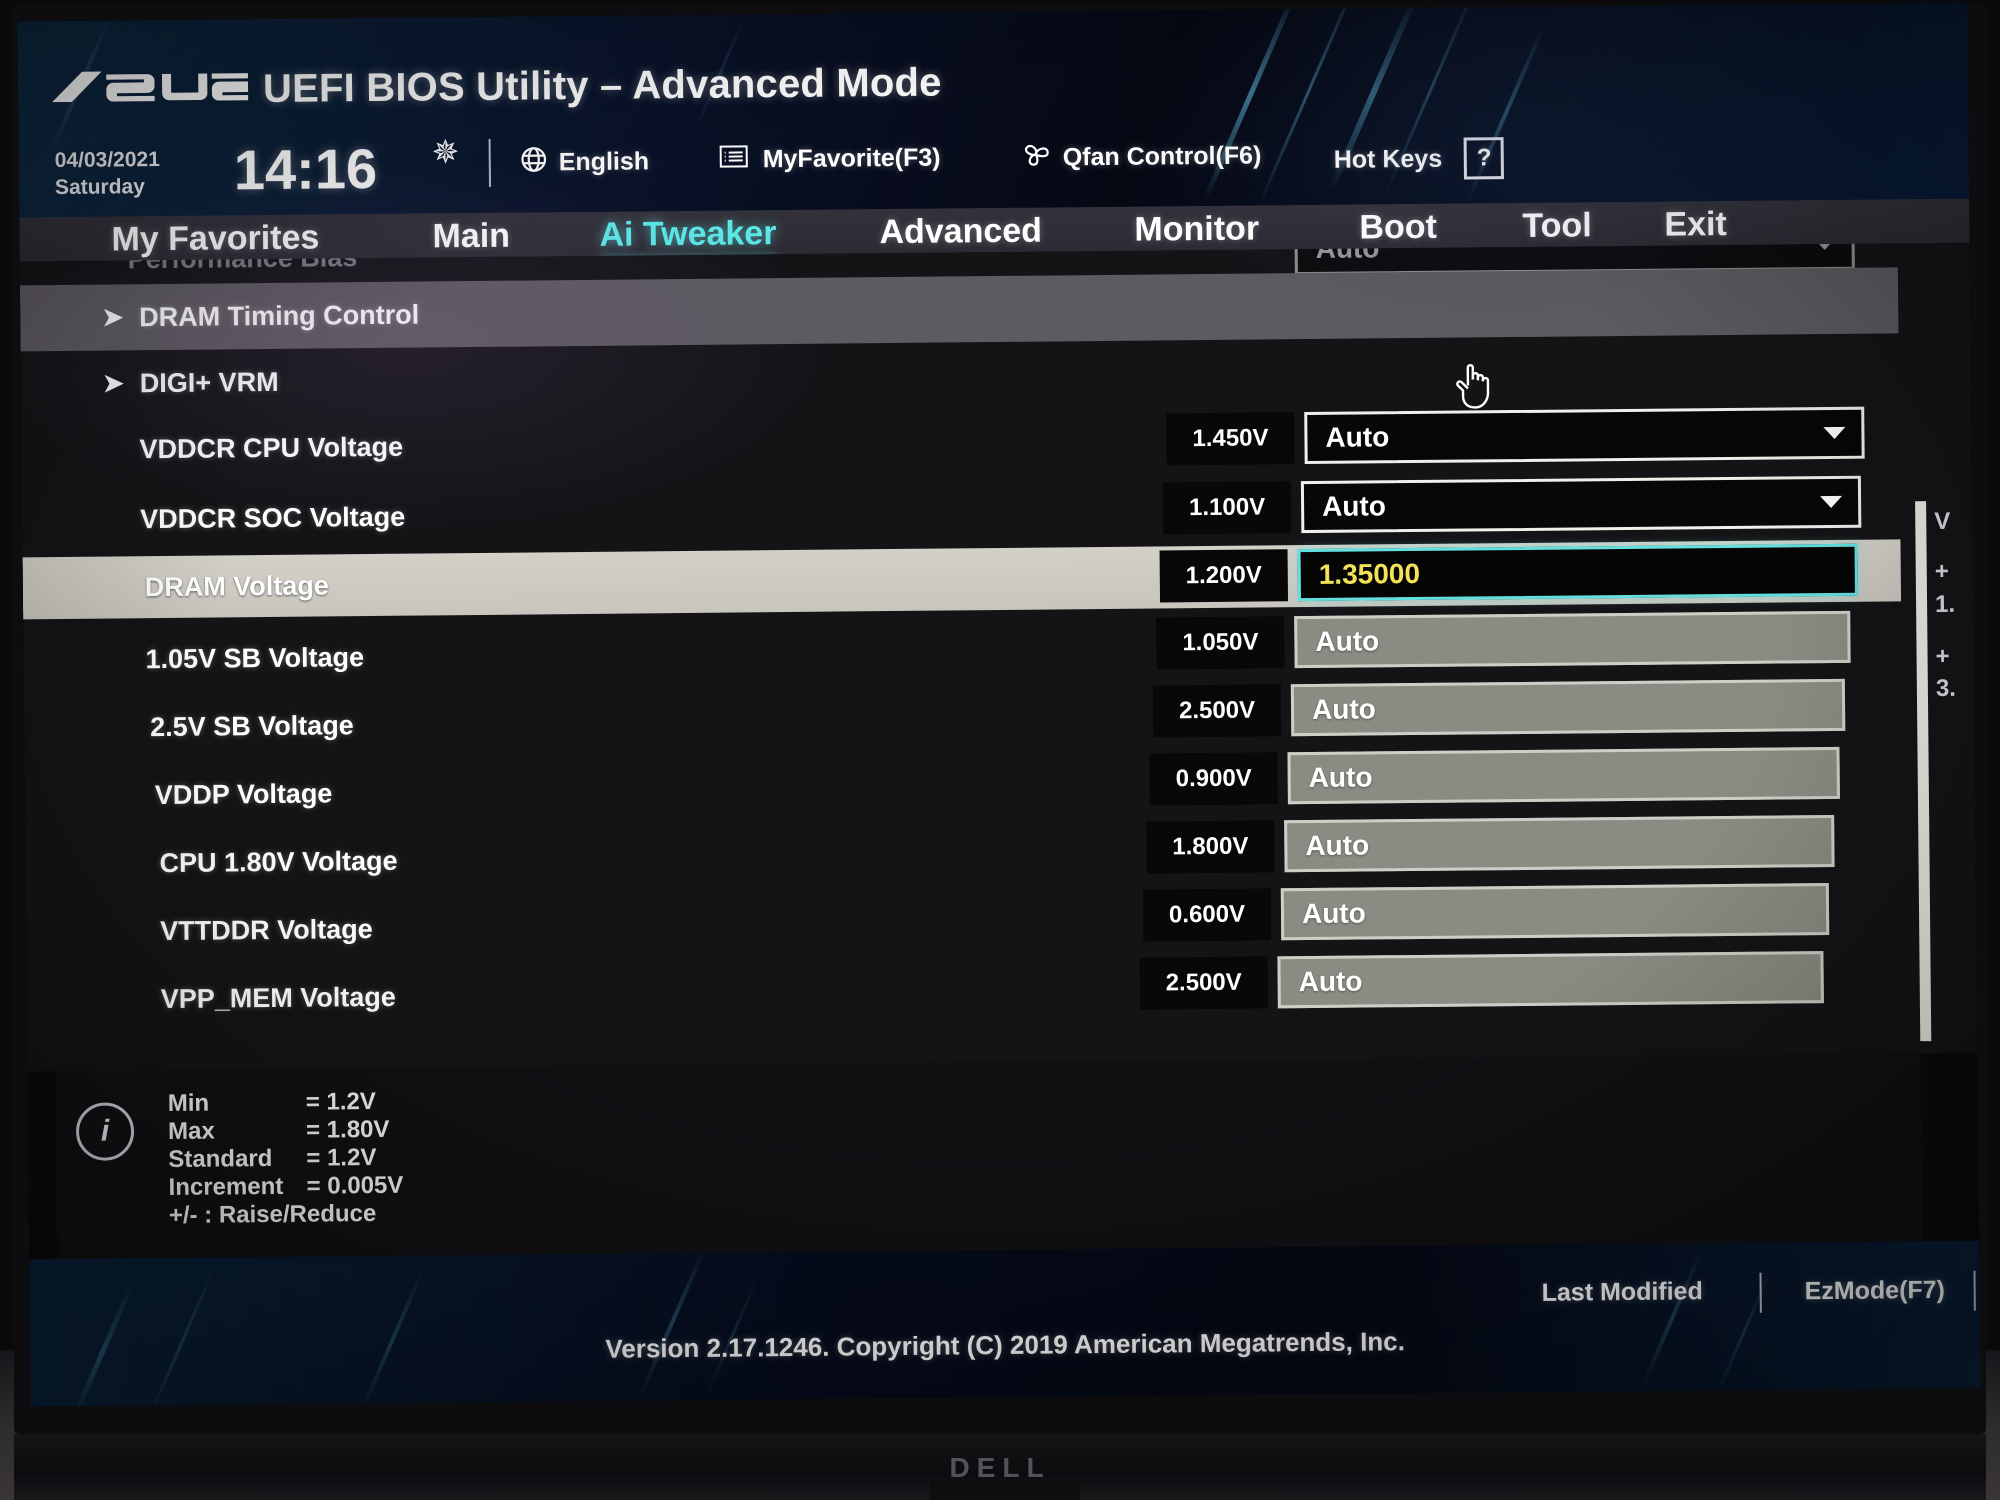 Image resolution: width=2000 pixels, height=1500 pixels. Describe the element at coordinates (1559, 843) in the screenshot. I see `field-cpu-1-80v-voltage: Auto` at that location.